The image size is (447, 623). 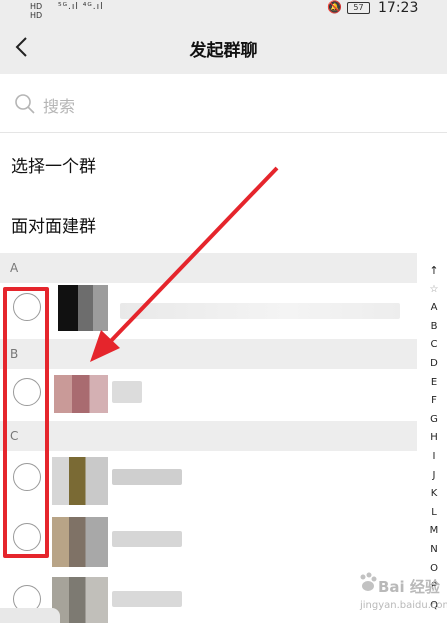 I want to click on baidu-watermark: Bai 经验 jingyan.baidu.com, so click(x=388, y=593).